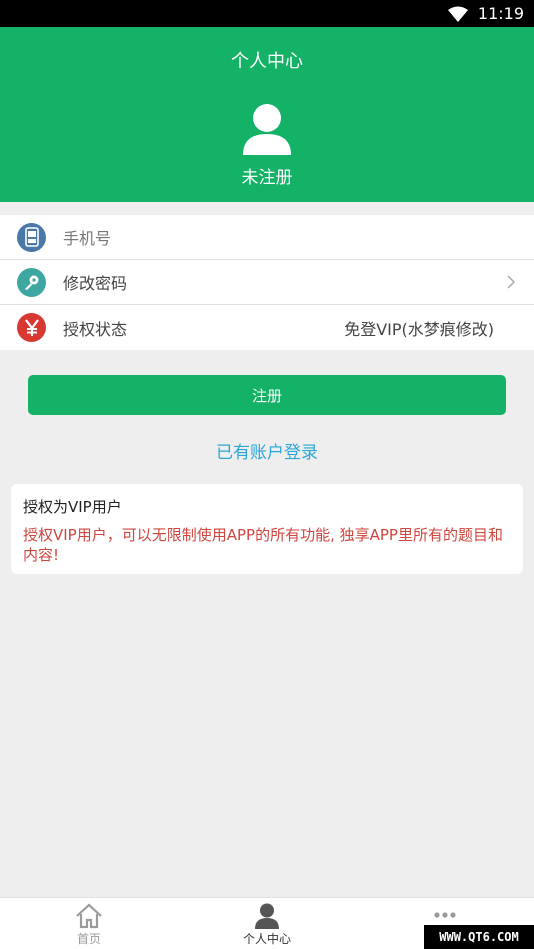  I want to click on phone-label: 手机号, so click(87, 238).